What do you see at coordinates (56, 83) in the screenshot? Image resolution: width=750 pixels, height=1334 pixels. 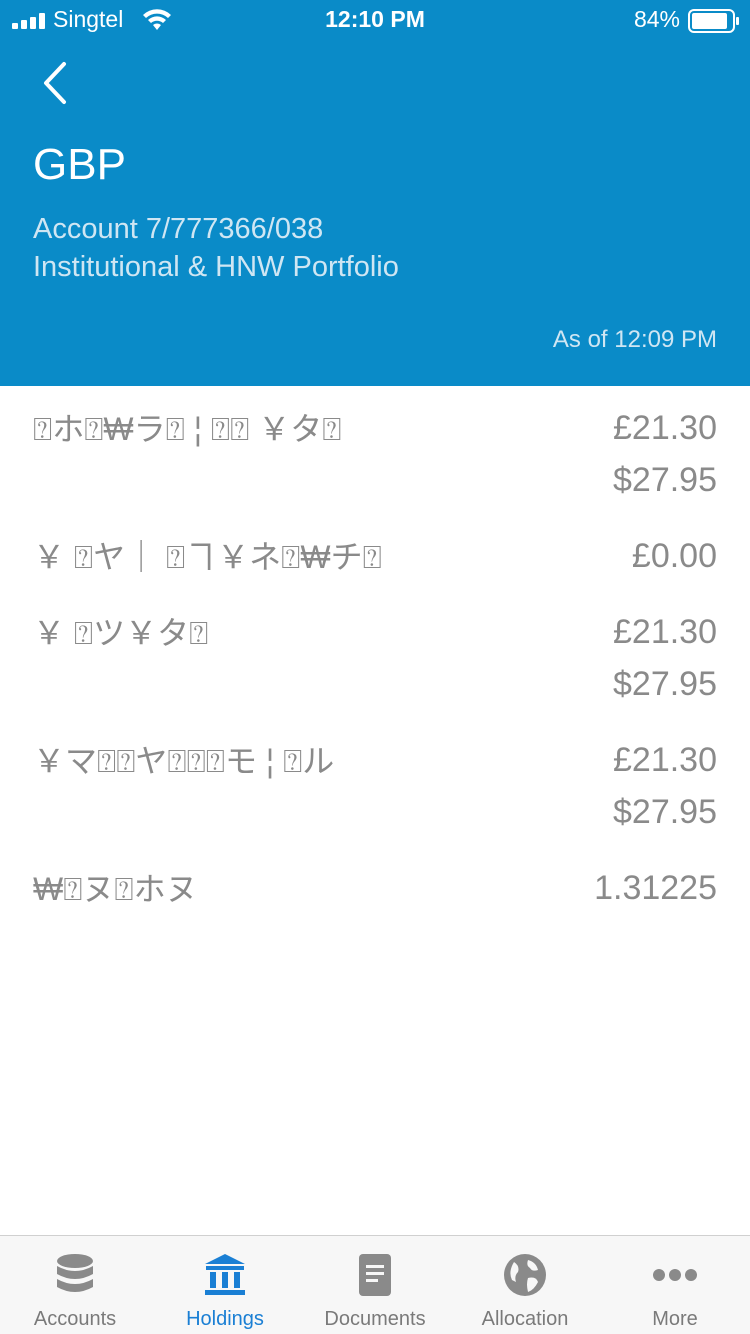 I see `back-icon` at bounding box center [56, 83].